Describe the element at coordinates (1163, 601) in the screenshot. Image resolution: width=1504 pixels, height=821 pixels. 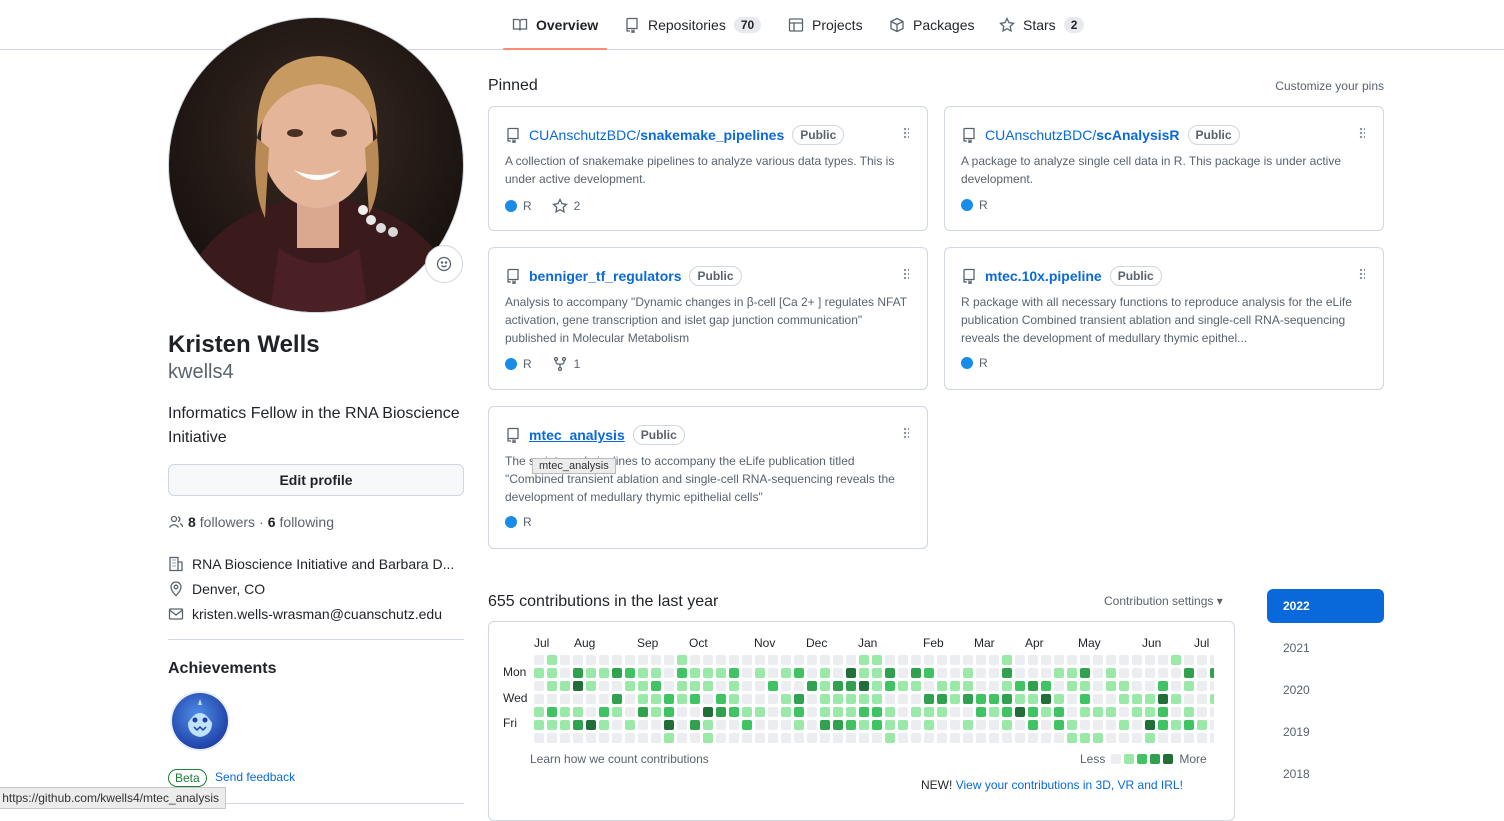
I see `contribution-settings-dropdown: Contribution settings ▾` at that location.